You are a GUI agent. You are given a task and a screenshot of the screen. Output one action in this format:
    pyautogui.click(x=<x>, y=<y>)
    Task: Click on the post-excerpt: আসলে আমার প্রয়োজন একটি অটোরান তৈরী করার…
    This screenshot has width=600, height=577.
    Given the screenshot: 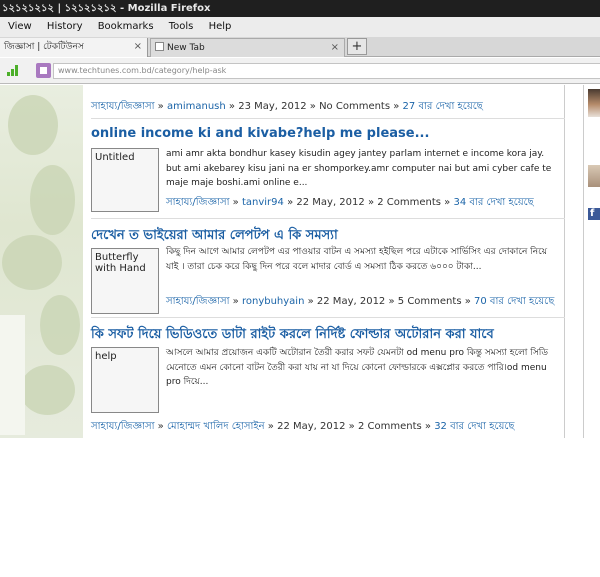 What is the action you would take?
    pyautogui.click(x=357, y=367)
    